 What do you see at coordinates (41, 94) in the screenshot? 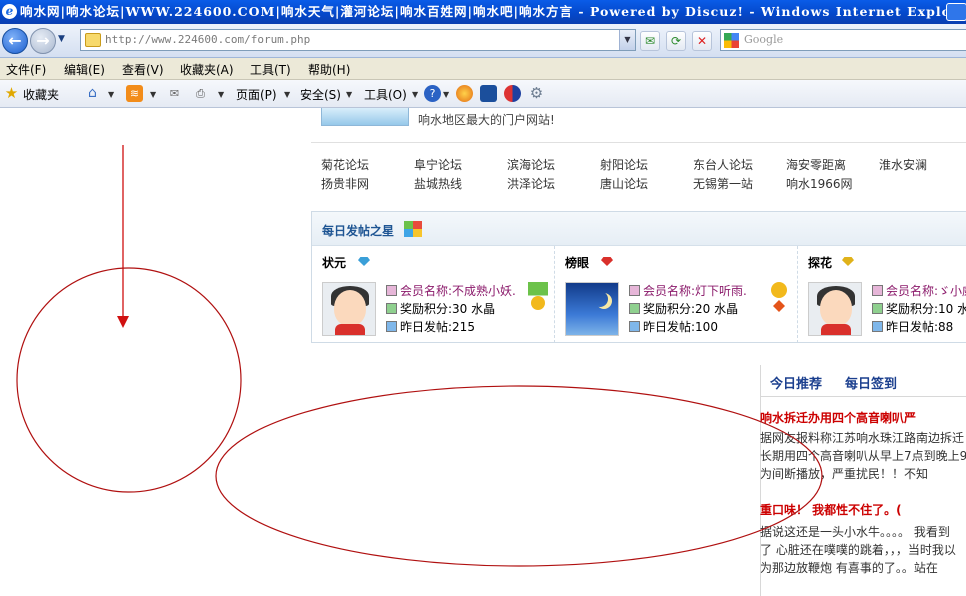
I see `favorites-button: 收藏夹` at bounding box center [41, 94].